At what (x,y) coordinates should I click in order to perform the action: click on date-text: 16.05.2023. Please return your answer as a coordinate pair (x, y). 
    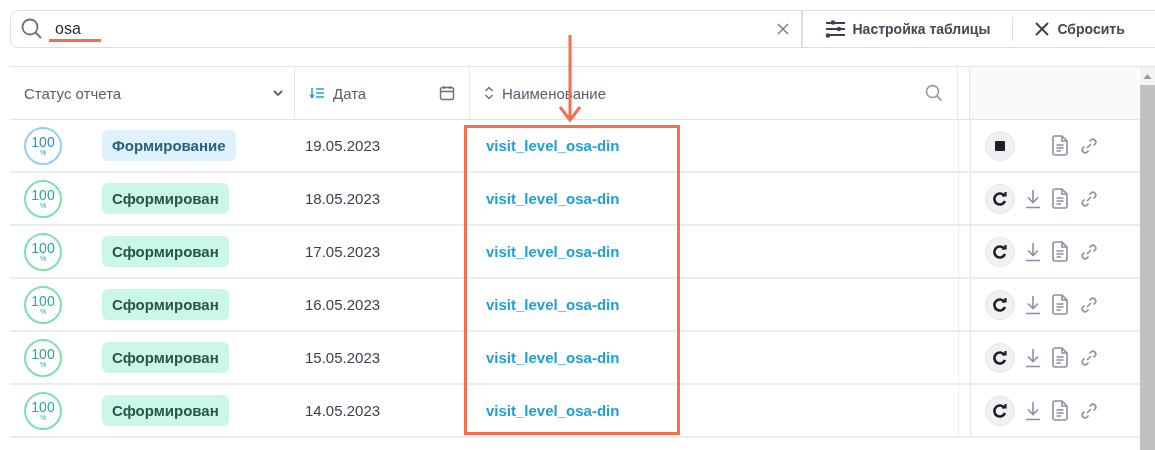
    Looking at the image, I should click on (343, 304).